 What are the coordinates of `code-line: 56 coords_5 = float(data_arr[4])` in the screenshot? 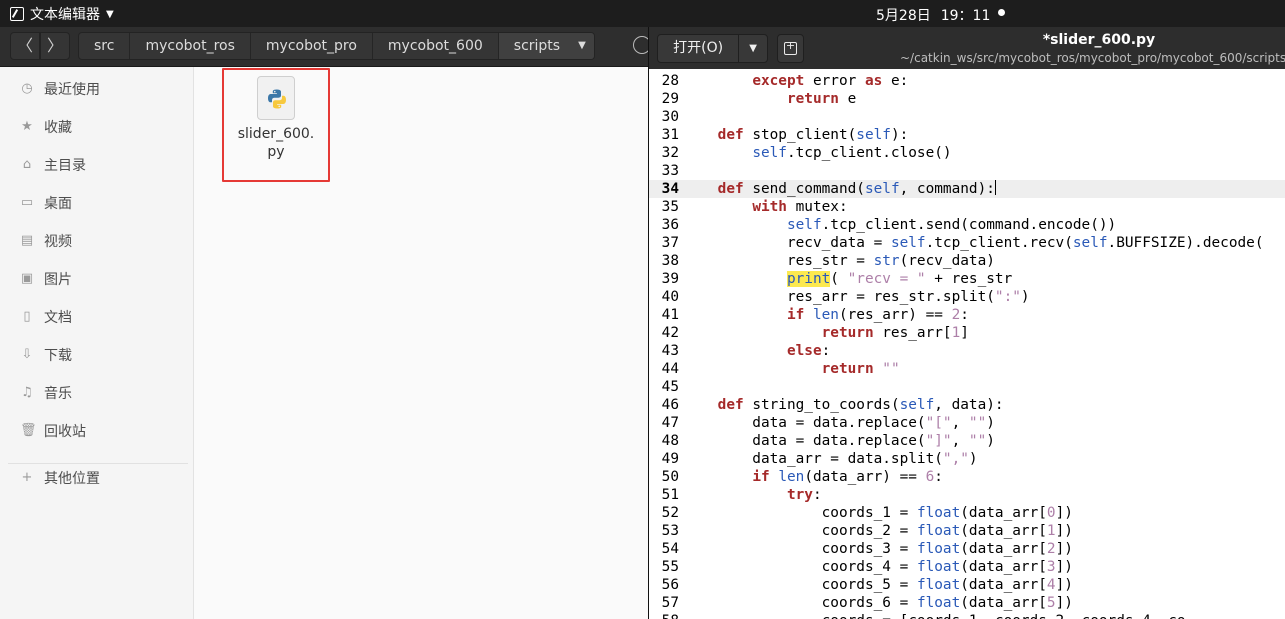 It's located at (967, 585).